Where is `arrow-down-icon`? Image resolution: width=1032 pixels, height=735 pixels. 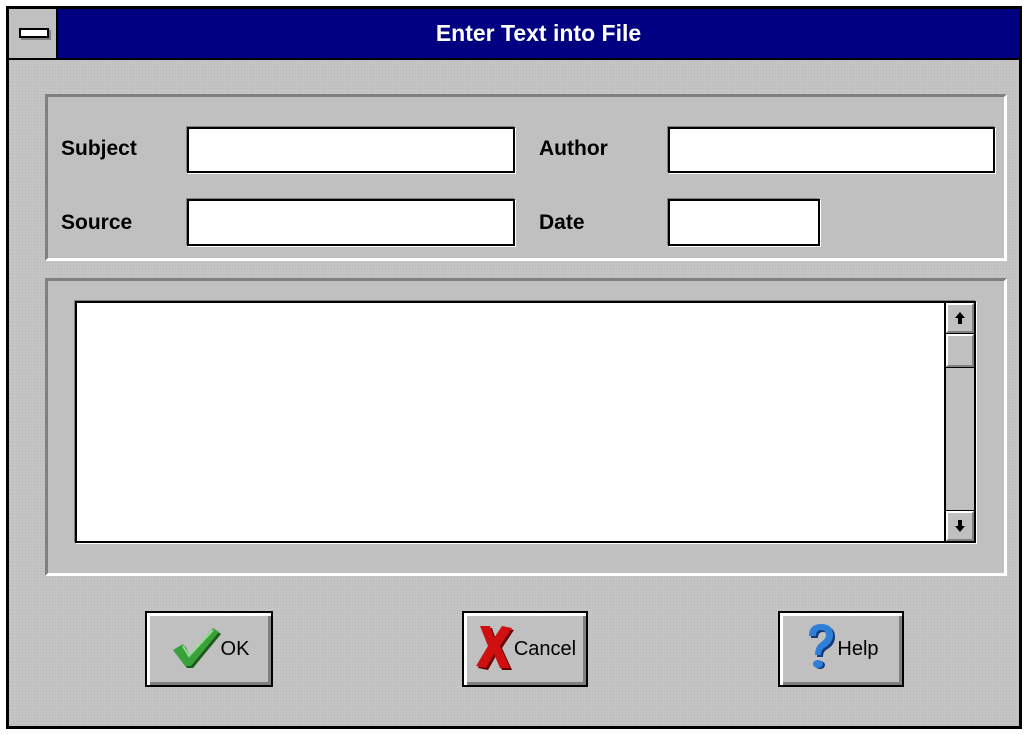
arrow-down-icon is located at coordinates (960, 526).